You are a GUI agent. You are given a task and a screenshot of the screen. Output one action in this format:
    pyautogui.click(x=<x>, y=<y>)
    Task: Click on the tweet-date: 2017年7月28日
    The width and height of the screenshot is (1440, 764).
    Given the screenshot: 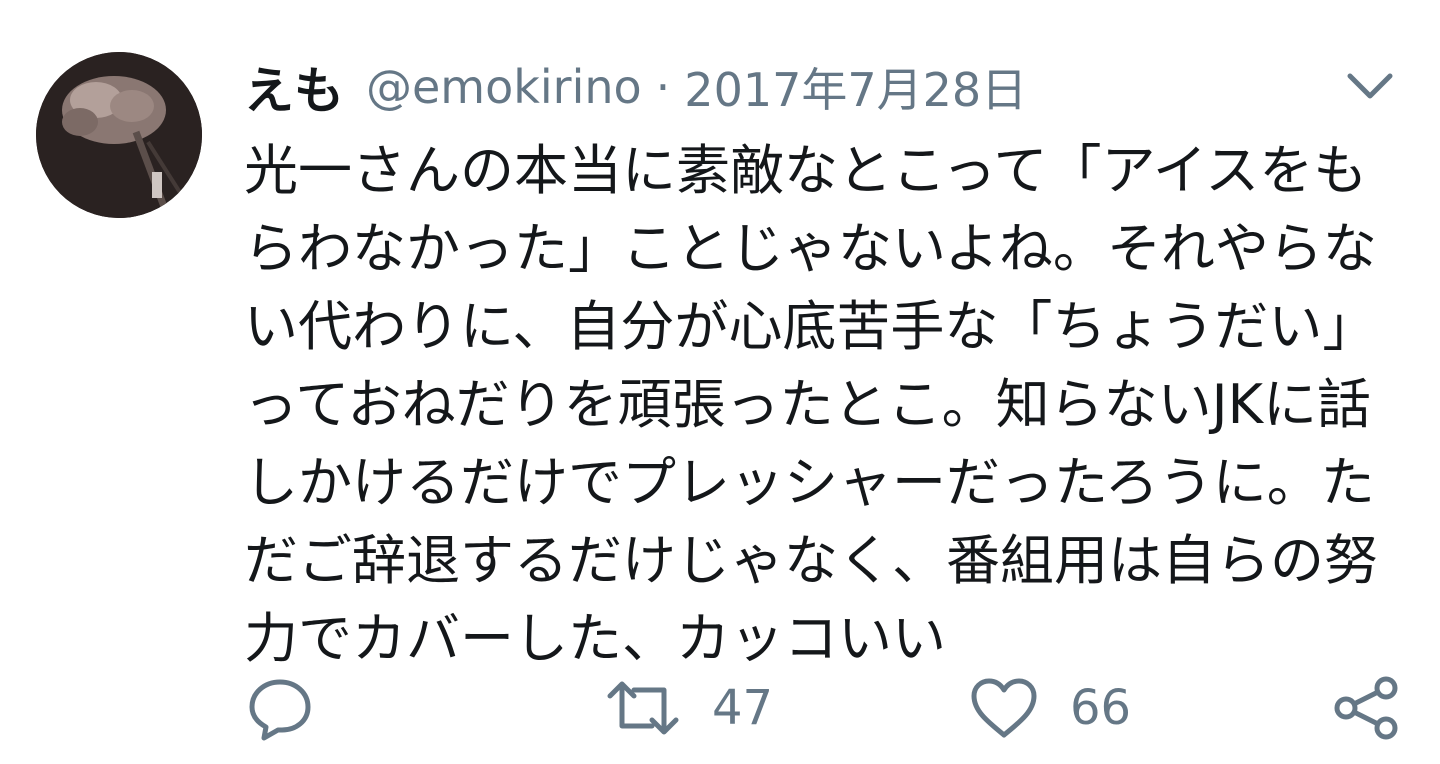 What is the action you would take?
    pyautogui.click(x=855, y=87)
    